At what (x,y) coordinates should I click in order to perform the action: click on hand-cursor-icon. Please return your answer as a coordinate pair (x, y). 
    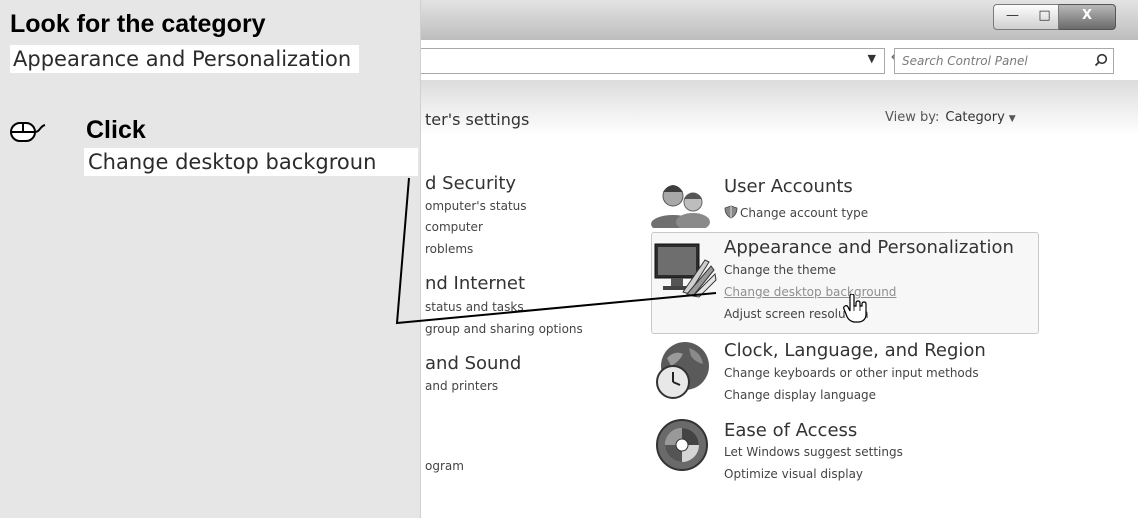
    Looking at the image, I should click on (855, 308).